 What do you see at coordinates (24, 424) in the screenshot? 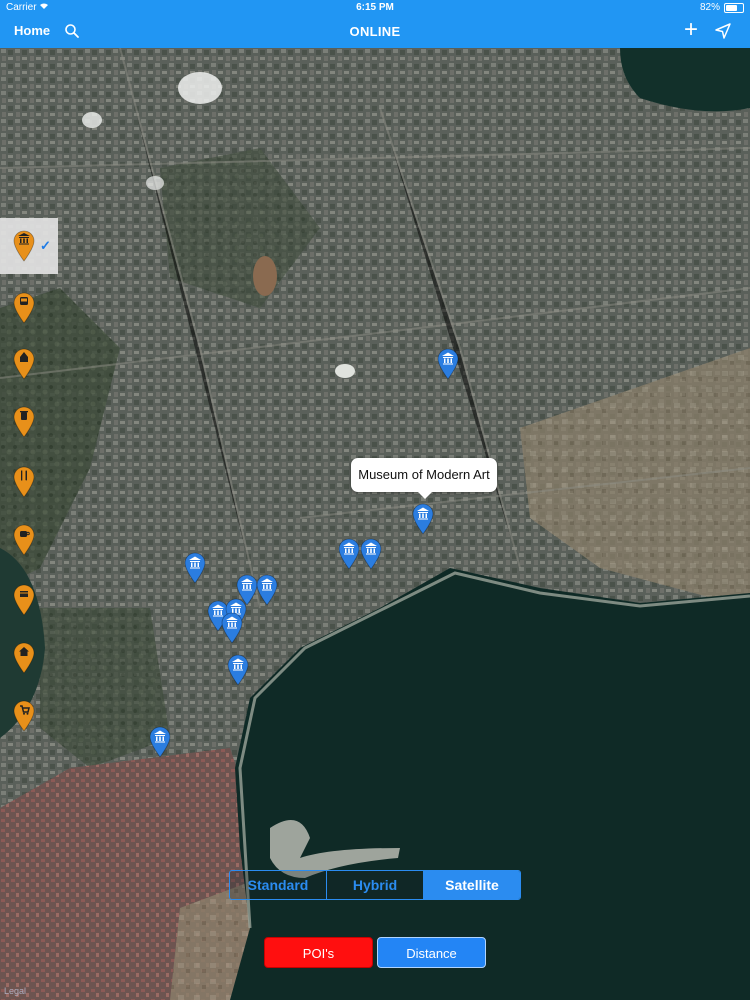
I see `trash-icon` at bounding box center [24, 424].